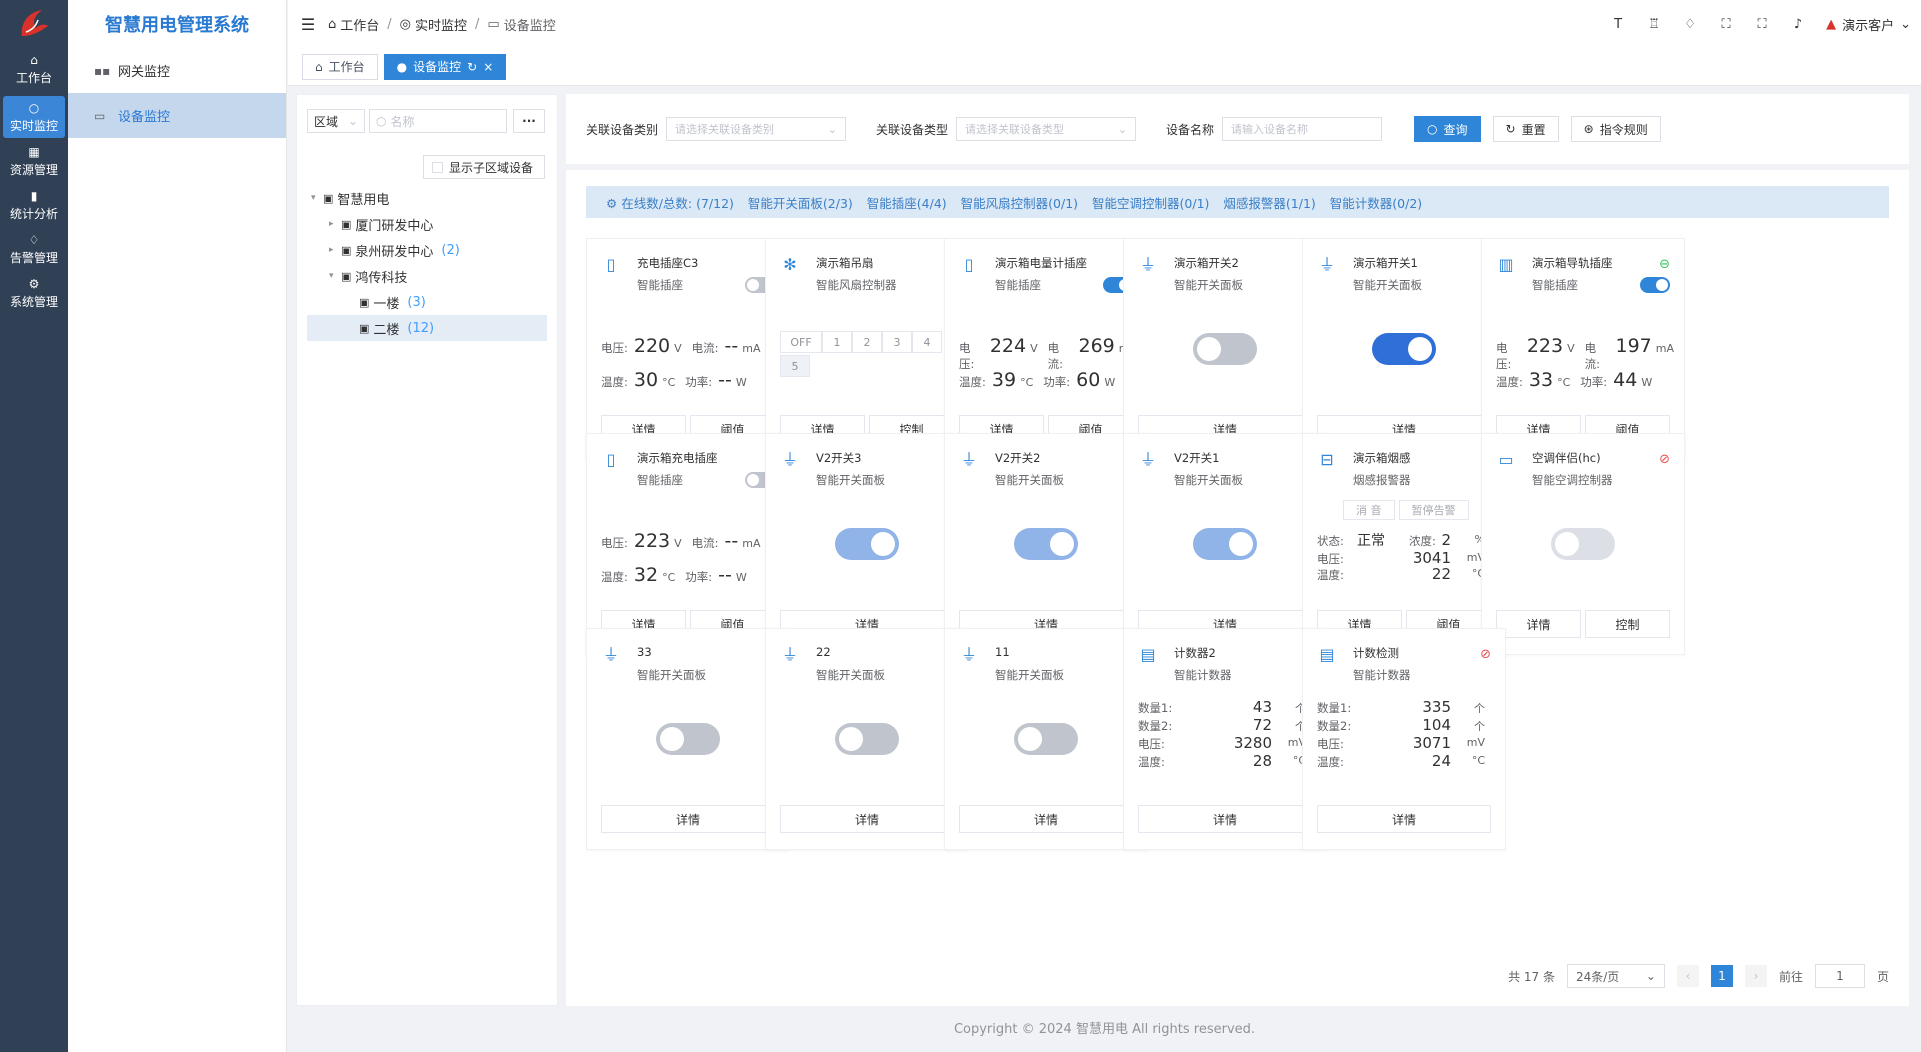  What do you see at coordinates (1755, 976) in the screenshot?
I see `next-page-button: ›` at bounding box center [1755, 976].